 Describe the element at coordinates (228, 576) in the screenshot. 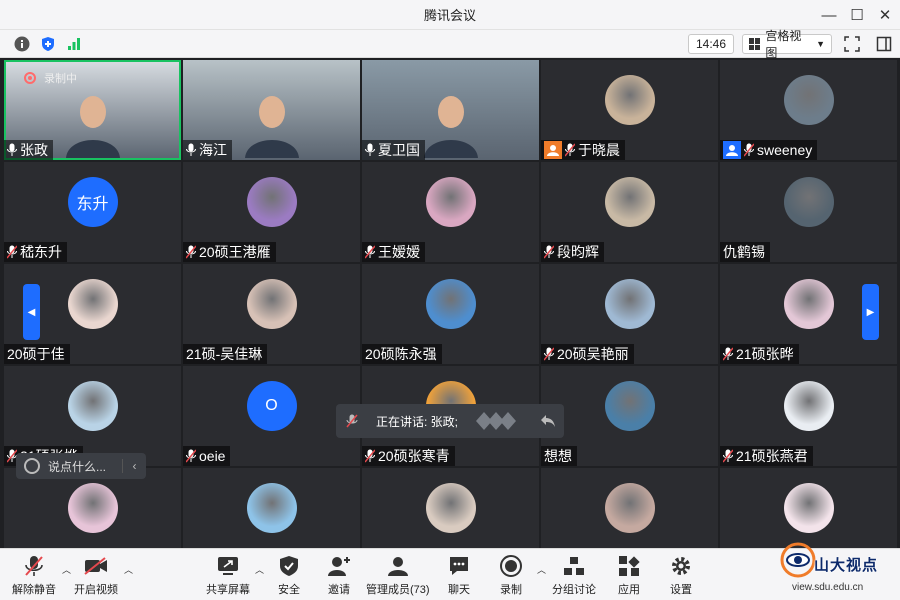

I see `share-screen-button: 共享屏幕` at that location.